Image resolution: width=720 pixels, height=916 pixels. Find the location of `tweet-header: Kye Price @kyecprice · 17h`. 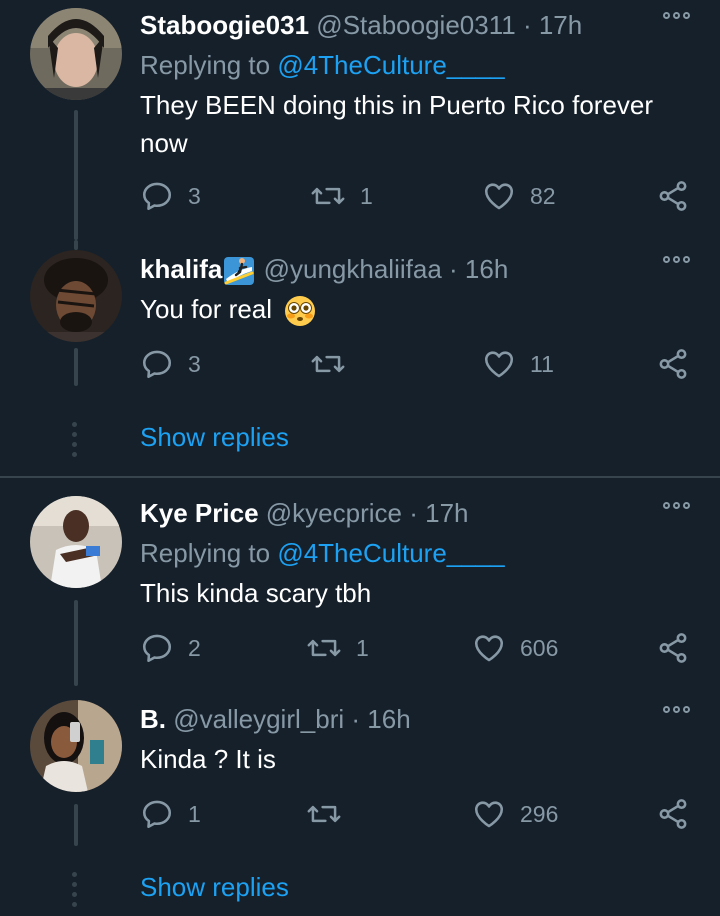

tweet-header: Kye Price @kyecprice · 17h is located at coordinates (304, 513).